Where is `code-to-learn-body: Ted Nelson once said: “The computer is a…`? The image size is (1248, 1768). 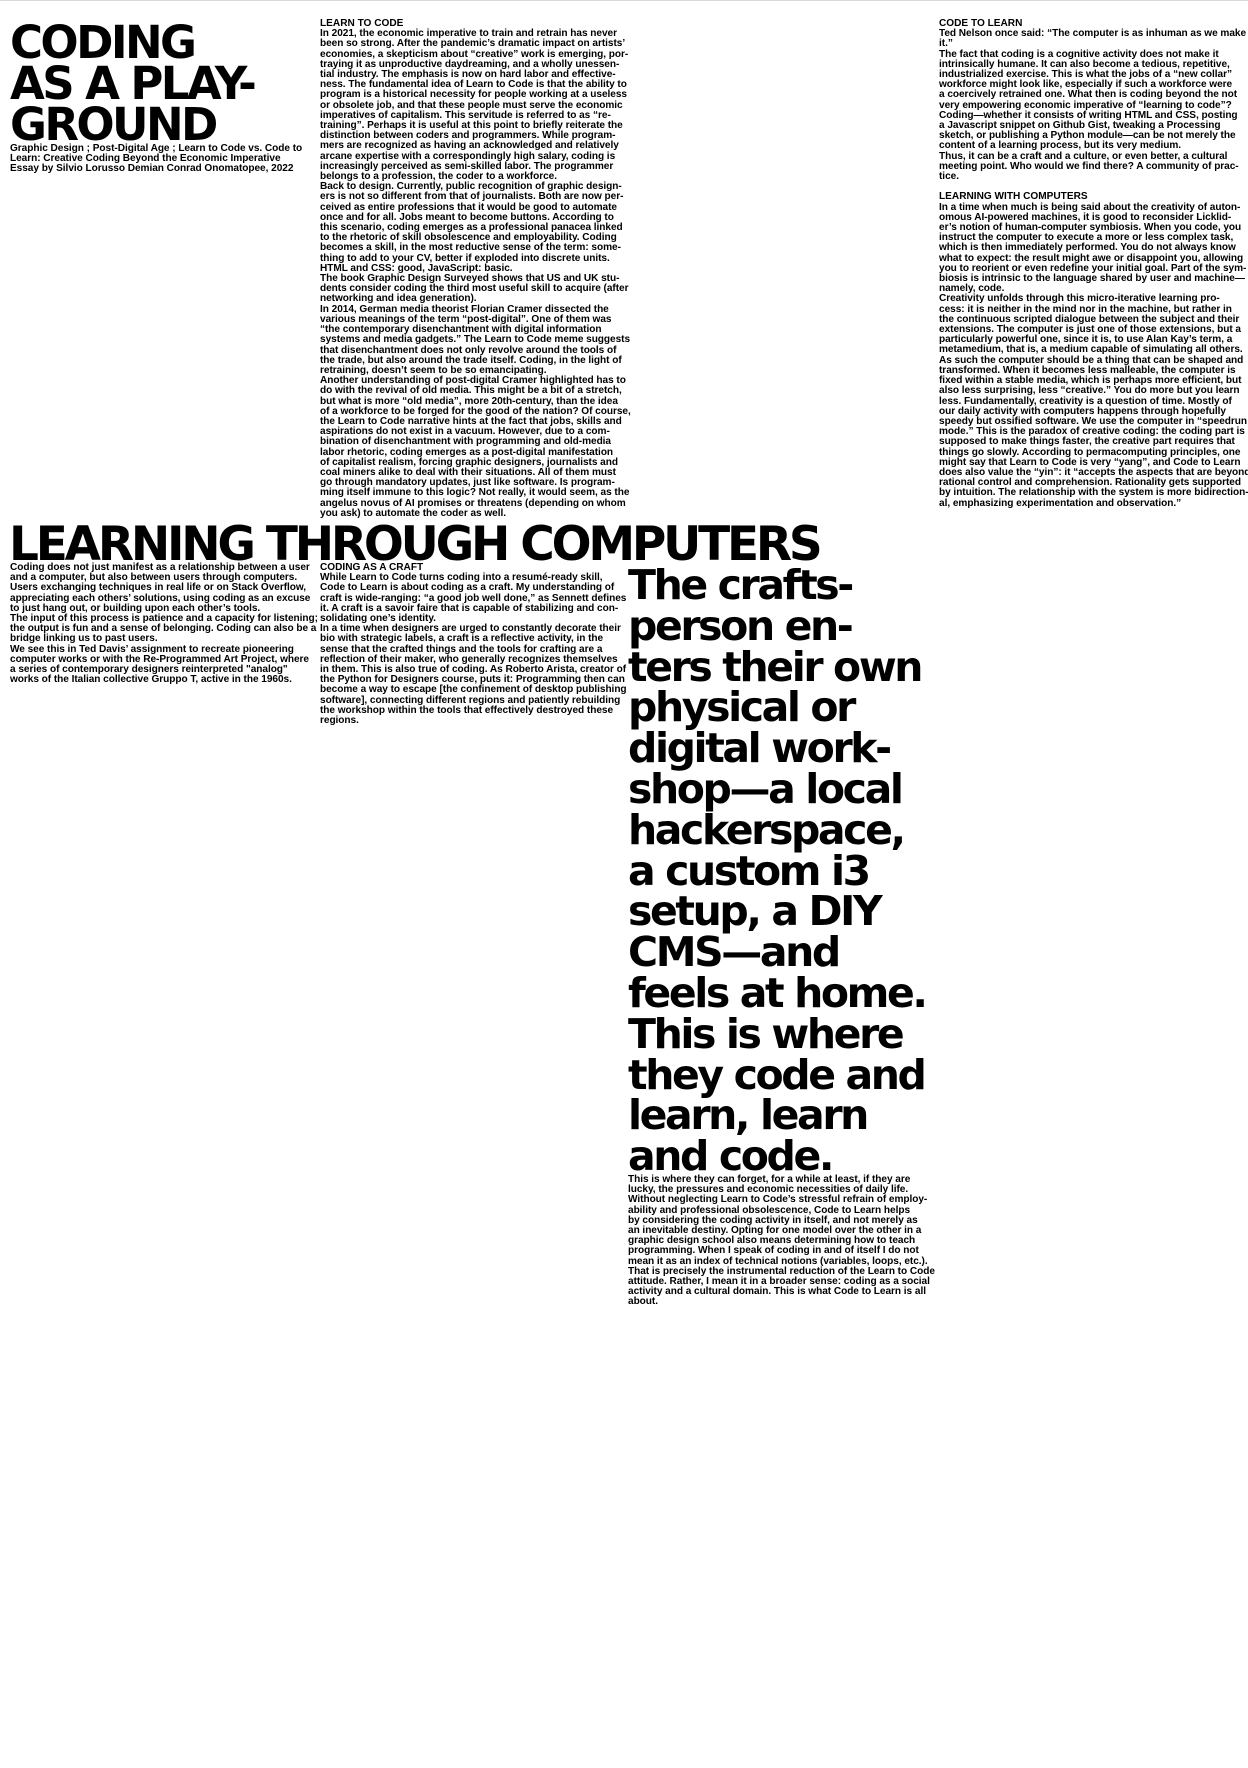
code-to-learn-body: Ted Nelson once said: “The computer is a… is located at coordinates (1093, 105).